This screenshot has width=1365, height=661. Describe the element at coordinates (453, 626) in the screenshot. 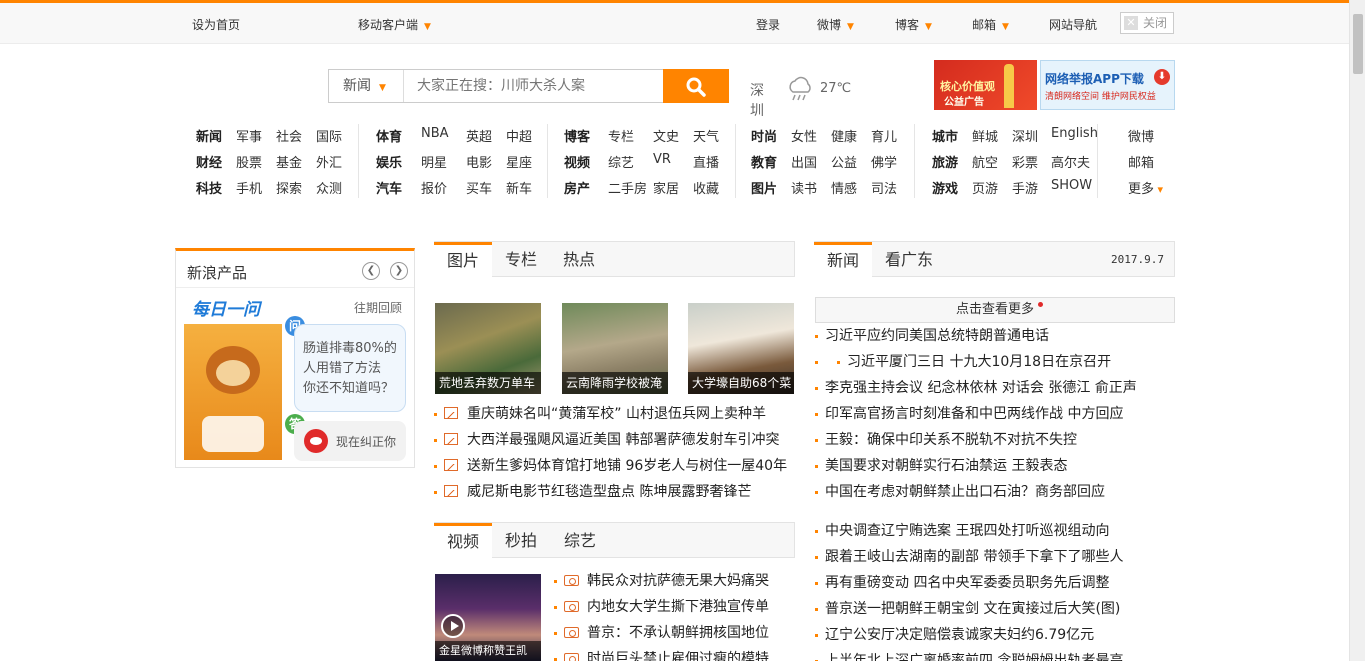

I see `play-icon` at that location.